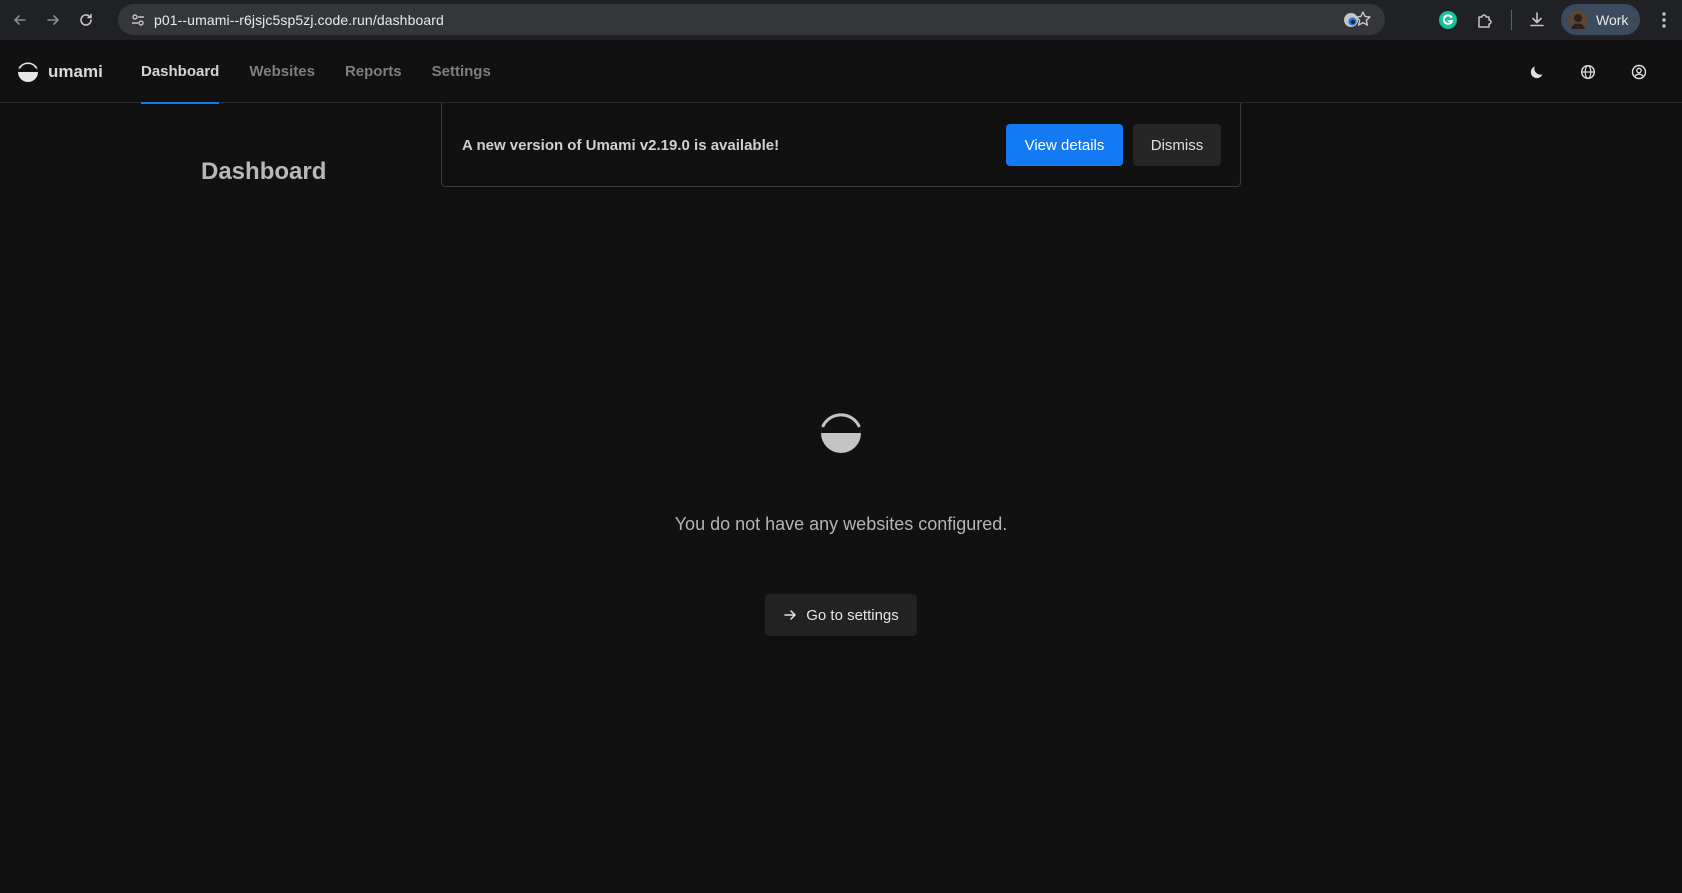 The height and width of the screenshot is (893, 1682). I want to click on nav-settings-label: Settings, so click(461, 71).